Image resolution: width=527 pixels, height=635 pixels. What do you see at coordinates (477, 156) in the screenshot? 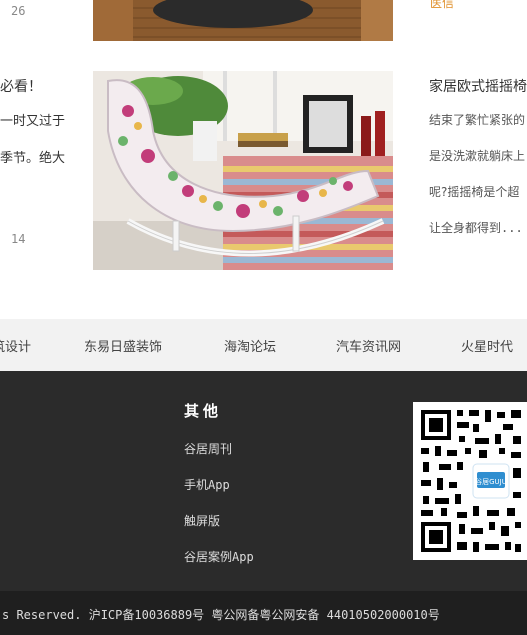
I see `article-excerpt-right-2: 是没洗漱就躺床上` at bounding box center [477, 156].